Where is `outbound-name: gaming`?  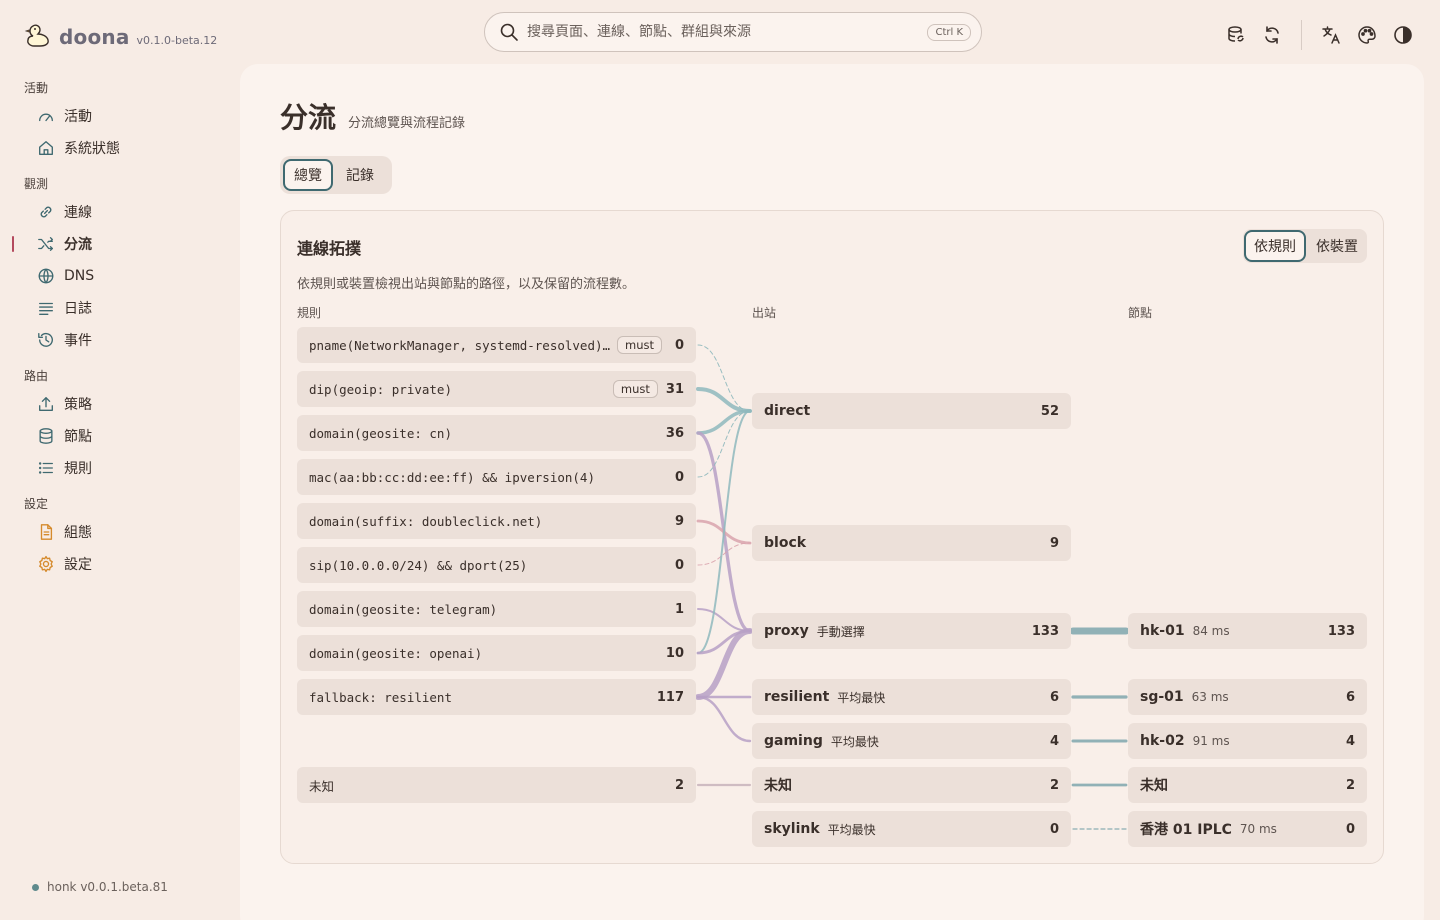 outbound-name: gaming is located at coordinates (793, 741).